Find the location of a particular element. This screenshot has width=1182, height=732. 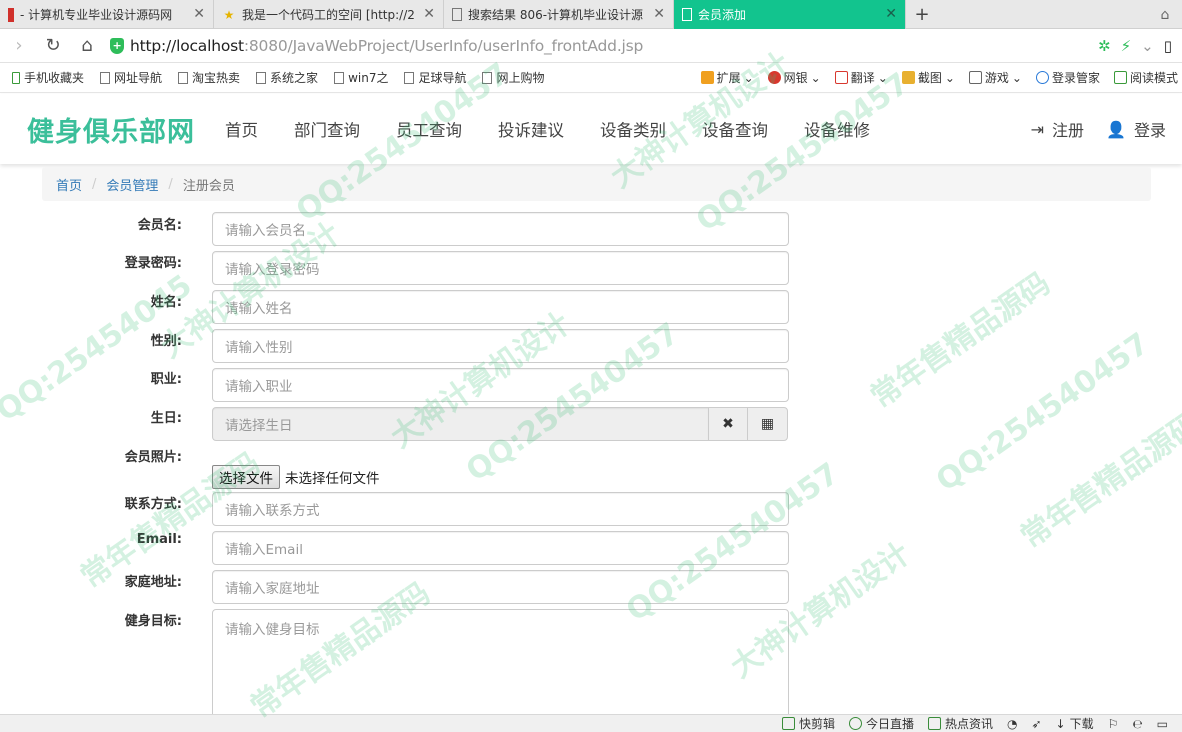

flag-icon: ⚐ is located at coordinates (1113, 723).